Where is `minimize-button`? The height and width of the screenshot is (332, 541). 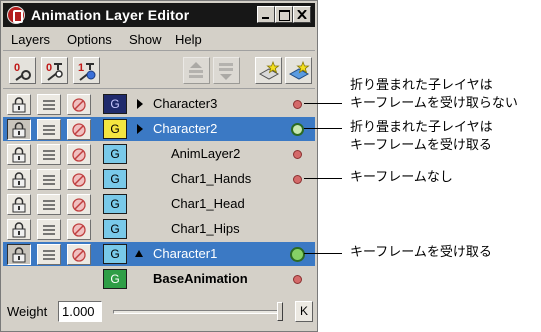
minimize-button is located at coordinates (266, 14).